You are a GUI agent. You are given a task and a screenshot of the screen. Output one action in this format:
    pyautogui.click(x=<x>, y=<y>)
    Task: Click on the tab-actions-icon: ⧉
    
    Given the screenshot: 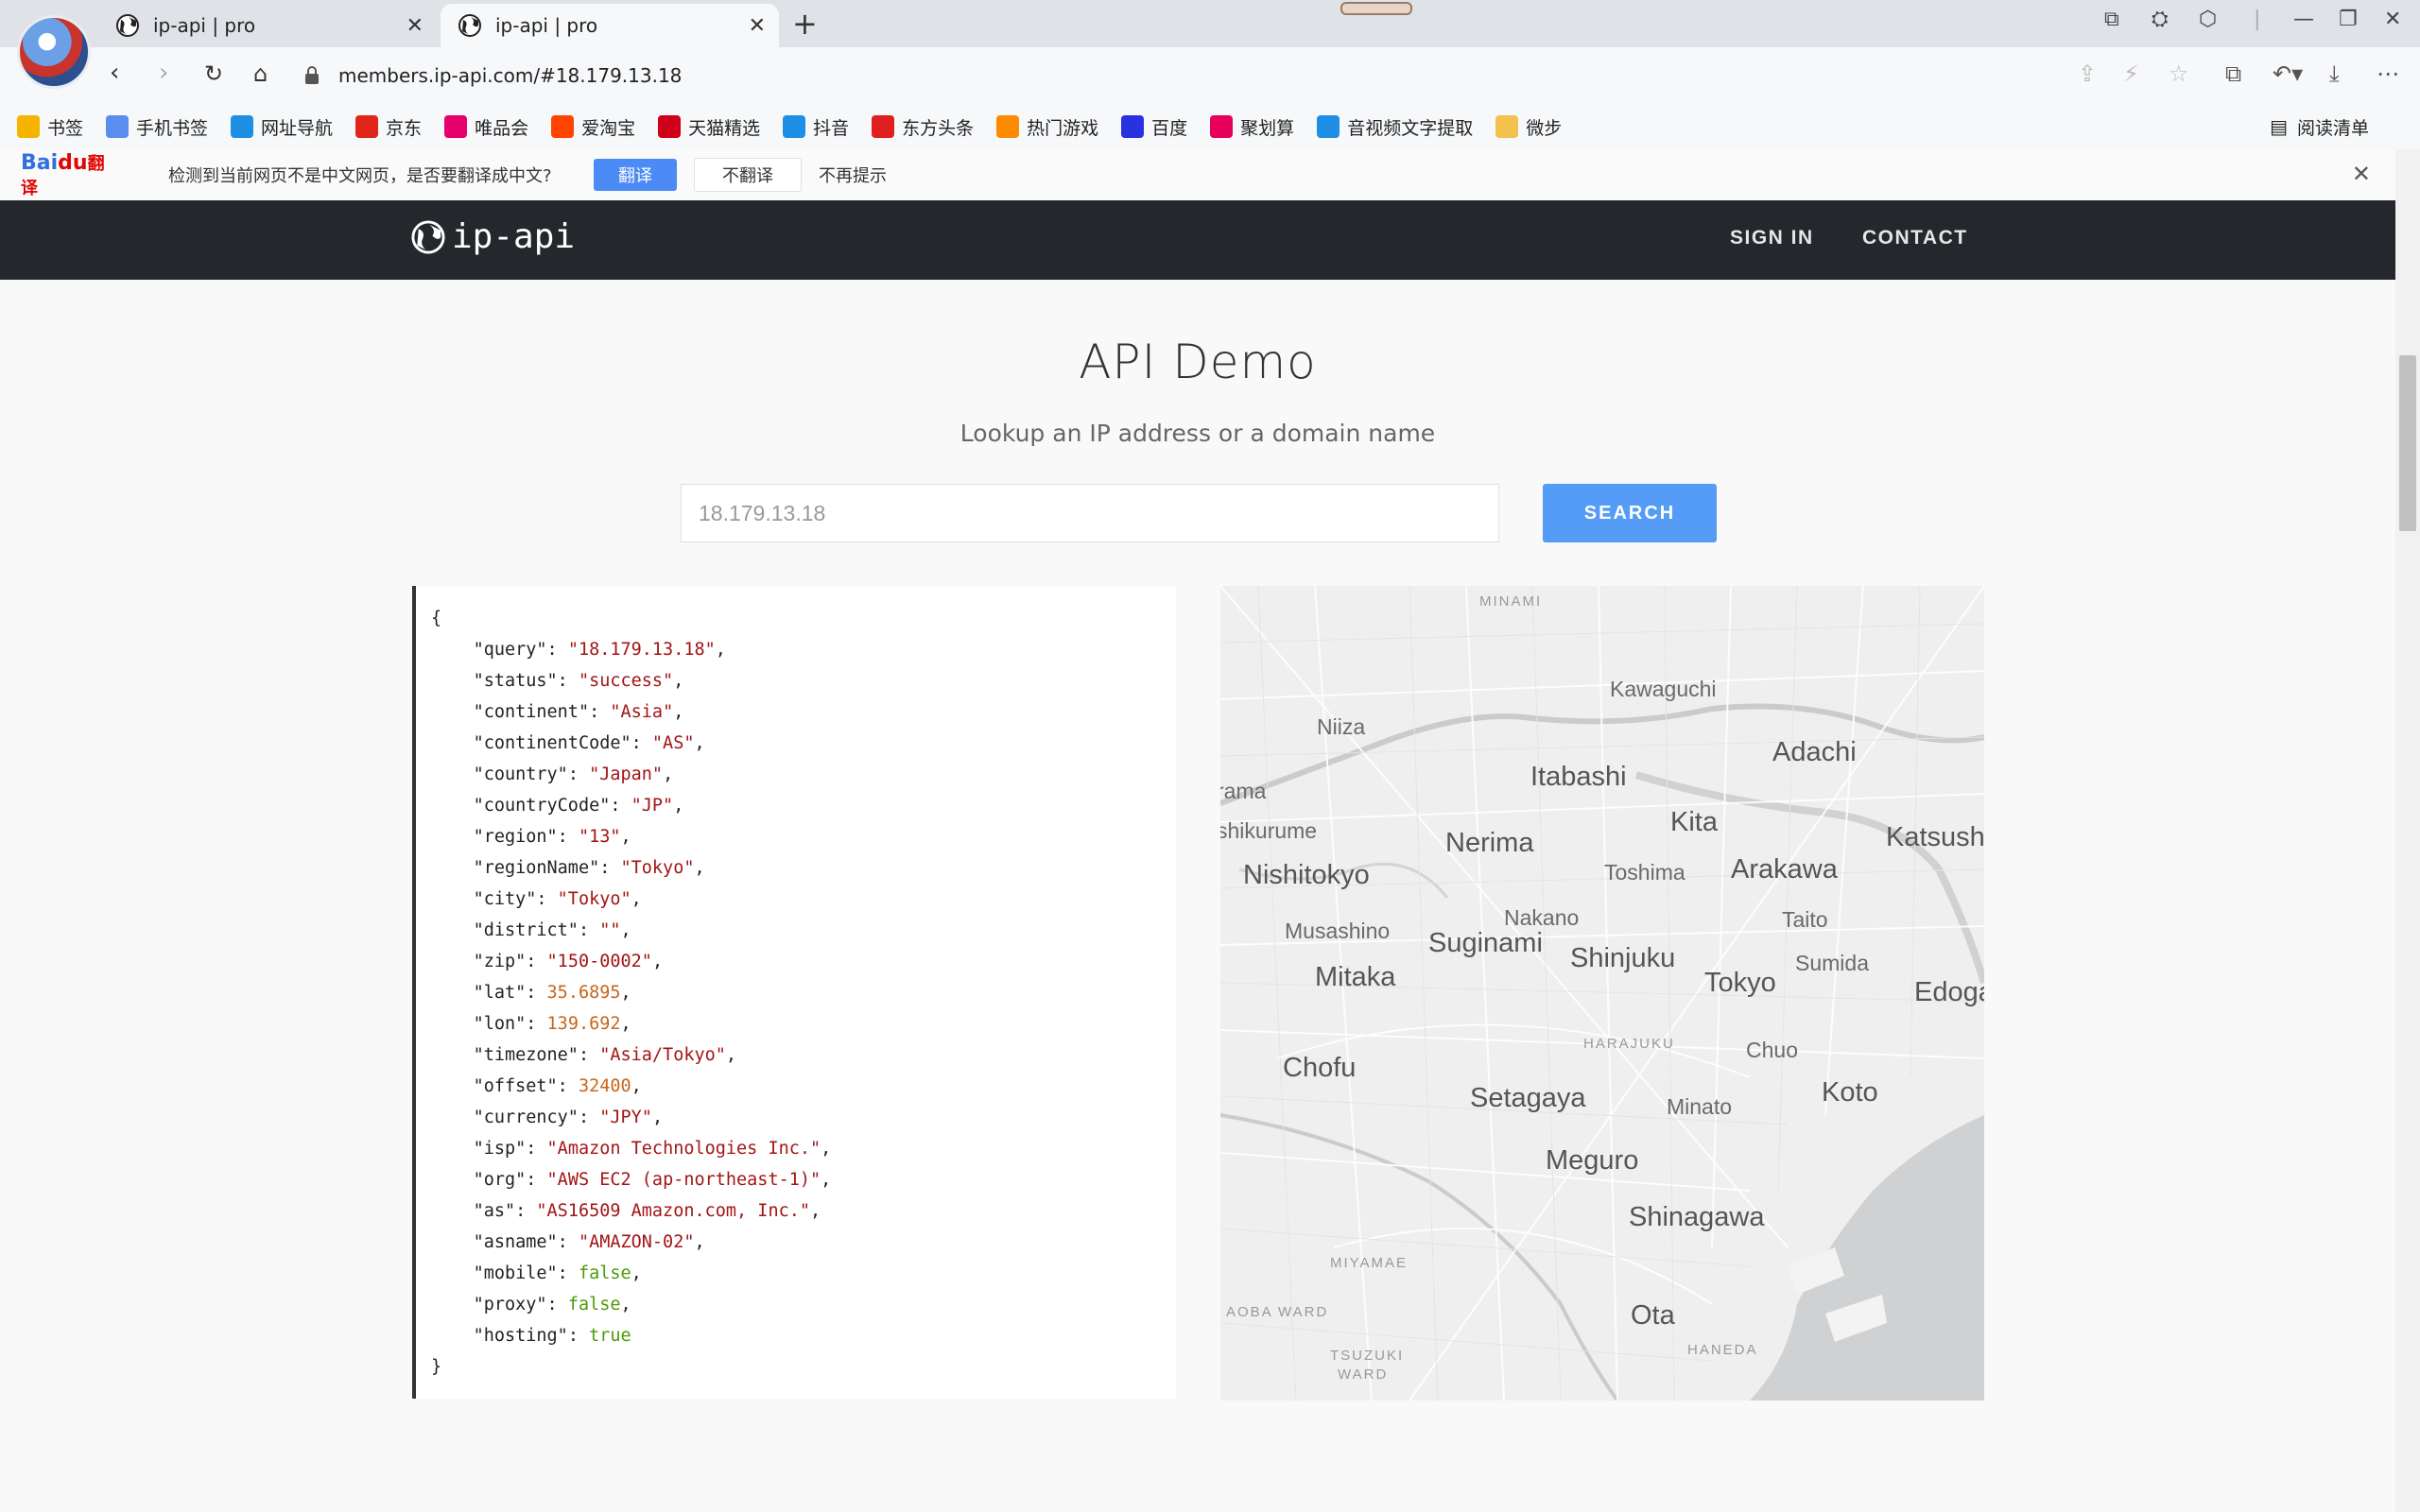 What is the action you would take?
    pyautogui.click(x=2111, y=19)
    